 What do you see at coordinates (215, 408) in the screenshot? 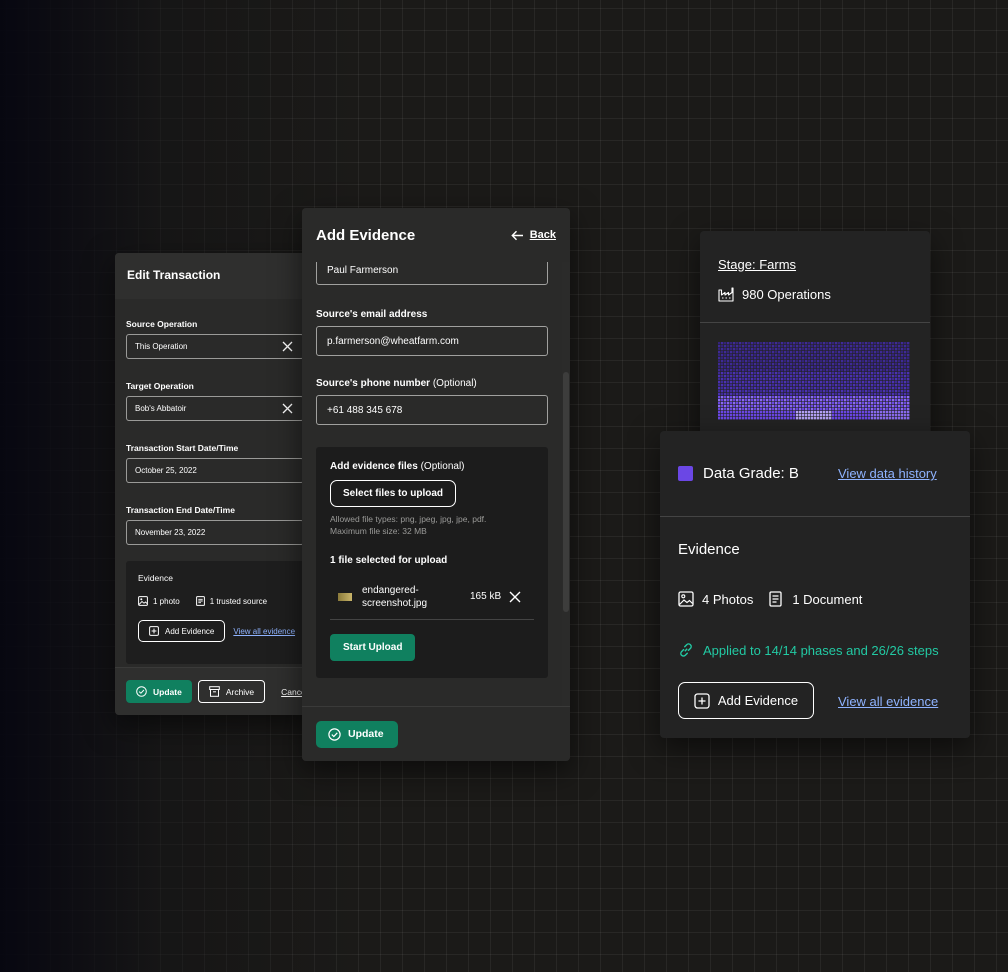
I see `target-operation-field: Bob's Abbatoir` at bounding box center [215, 408].